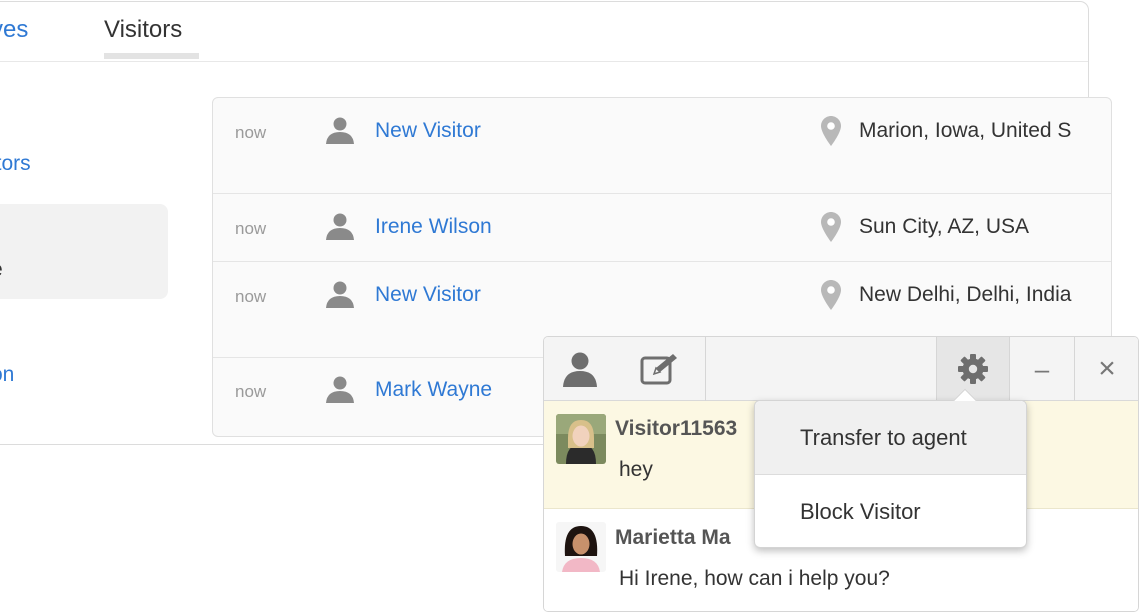 The image size is (1140, 613). What do you see at coordinates (754, 578) in the screenshot?
I see `message-text: Hi Irene, how can i help you?` at bounding box center [754, 578].